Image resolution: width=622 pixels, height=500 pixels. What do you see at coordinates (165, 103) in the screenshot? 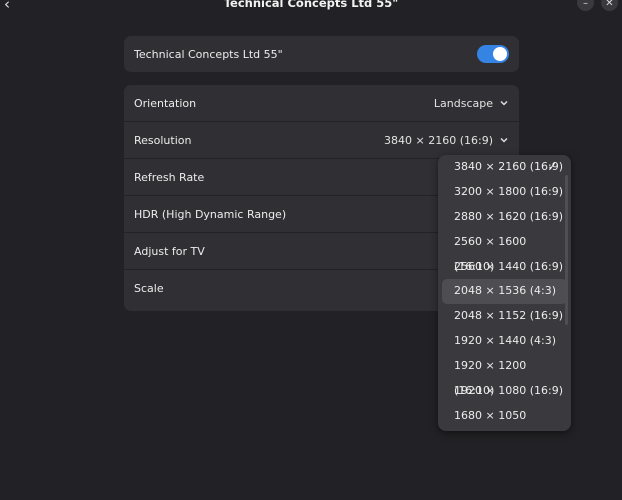
I see `orientation-label: Orientation` at bounding box center [165, 103].